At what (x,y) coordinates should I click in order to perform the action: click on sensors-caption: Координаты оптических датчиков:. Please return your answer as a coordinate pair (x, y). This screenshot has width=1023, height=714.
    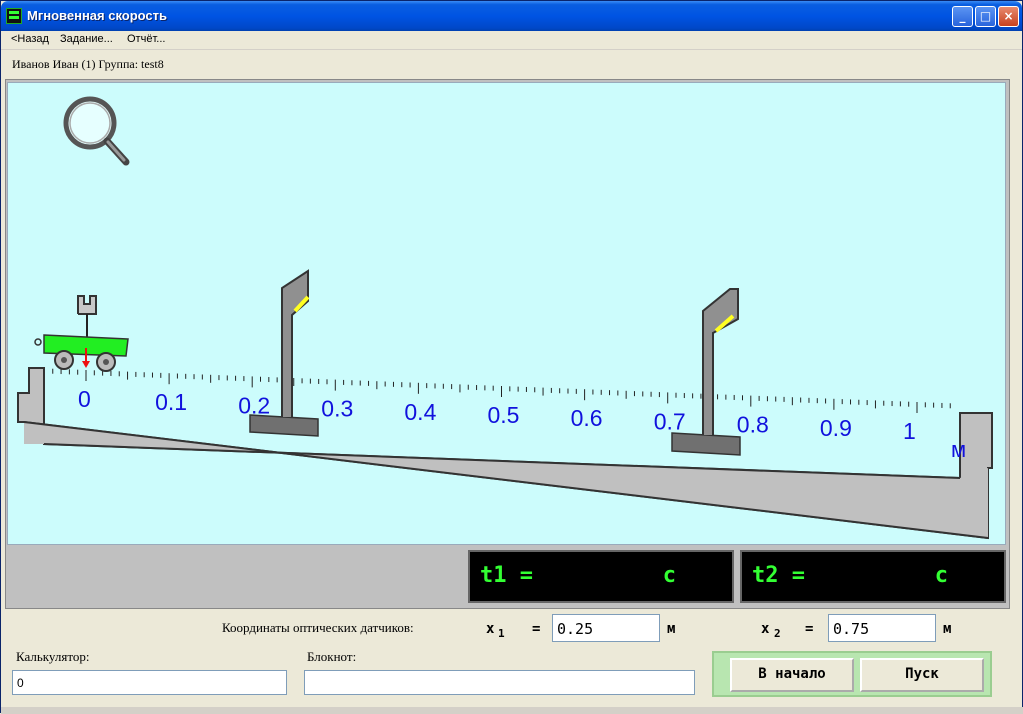
    Looking at the image, I should click on (318, 627).